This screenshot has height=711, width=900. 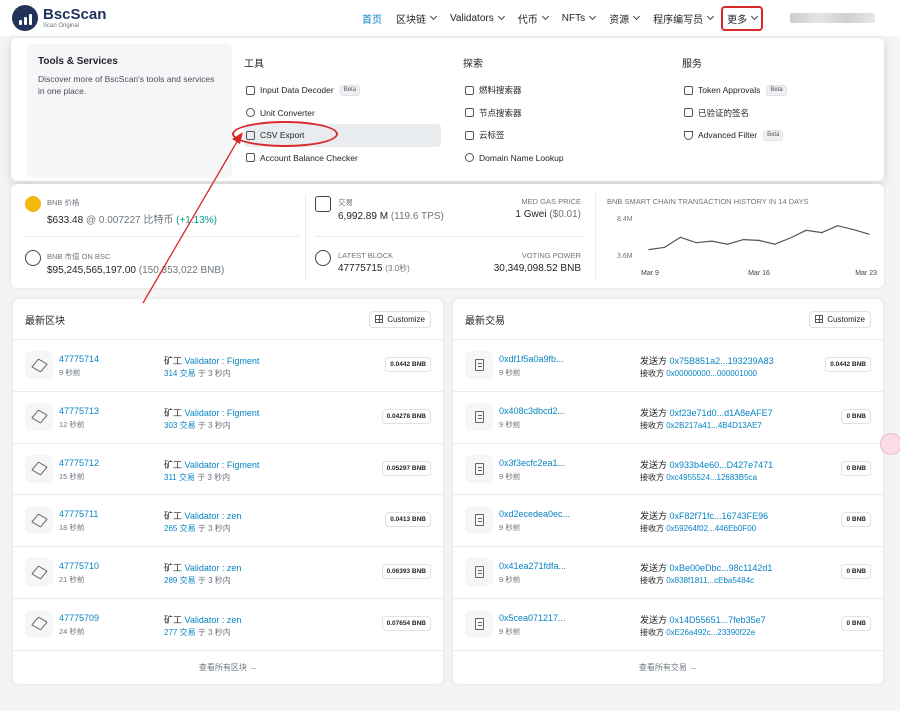 I want to click on menu-node-tracker: 节点搜索器, so click(x=513, y=113).